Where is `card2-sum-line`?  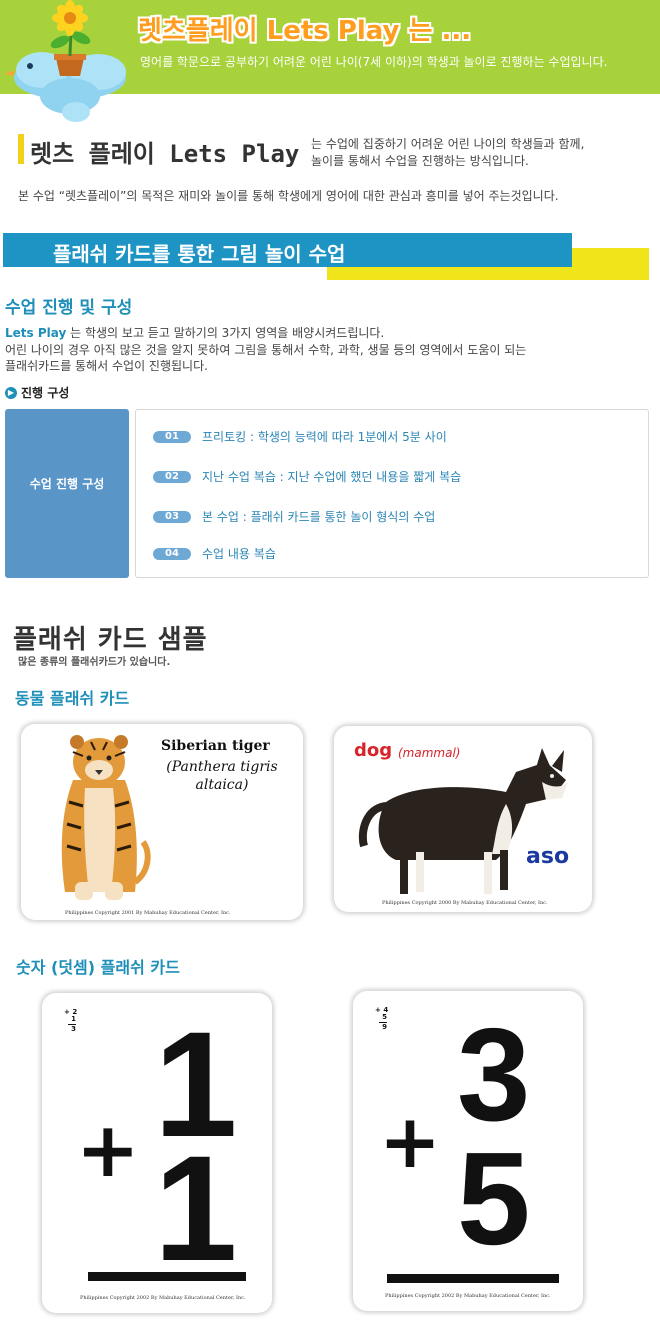 card2-sum-line is located at coordinates (473, 1278).